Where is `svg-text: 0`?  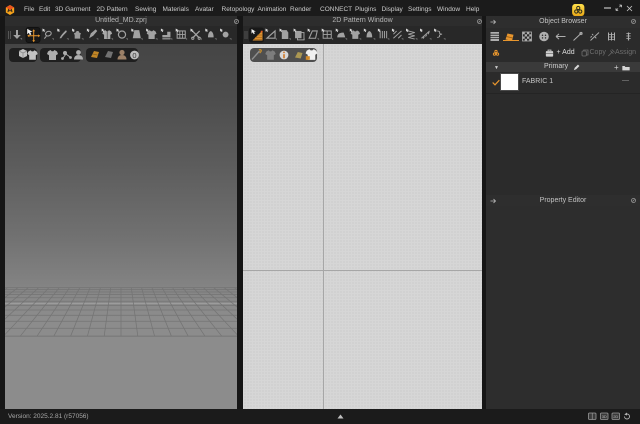
svg-text: 0 is located at coordinates (134, 55).